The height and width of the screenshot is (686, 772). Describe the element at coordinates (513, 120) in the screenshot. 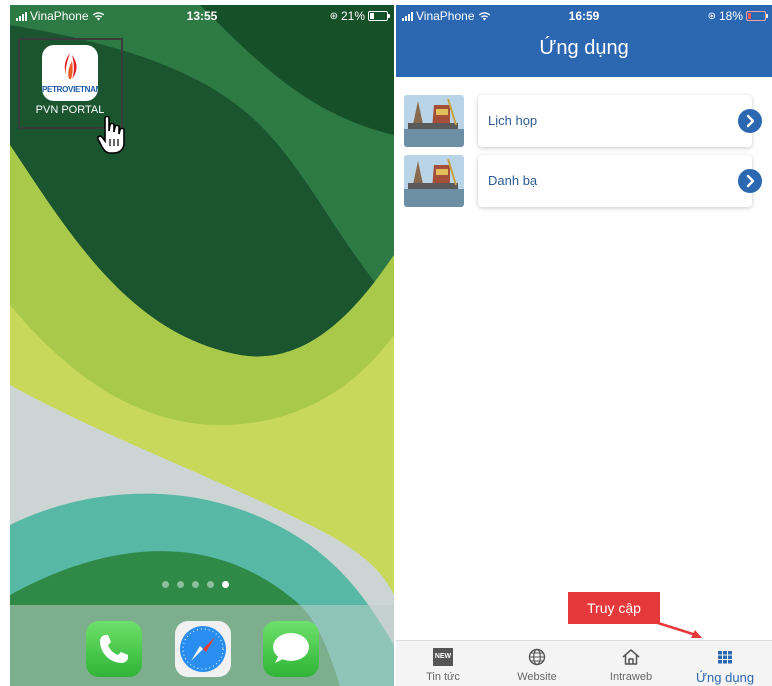

I see `app-name: Lịch họp` at that location.